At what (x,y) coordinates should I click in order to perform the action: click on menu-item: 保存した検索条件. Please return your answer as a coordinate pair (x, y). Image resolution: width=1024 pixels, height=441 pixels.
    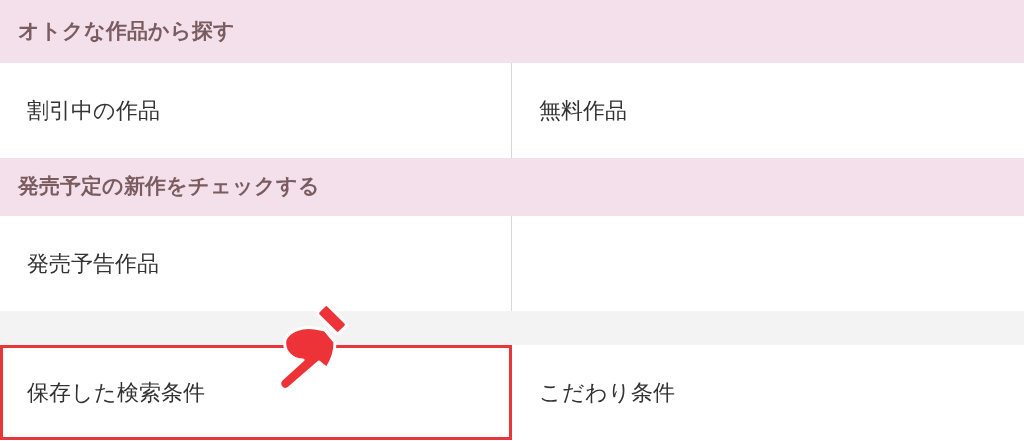
    Looking at the image, I should click on (256, 392).